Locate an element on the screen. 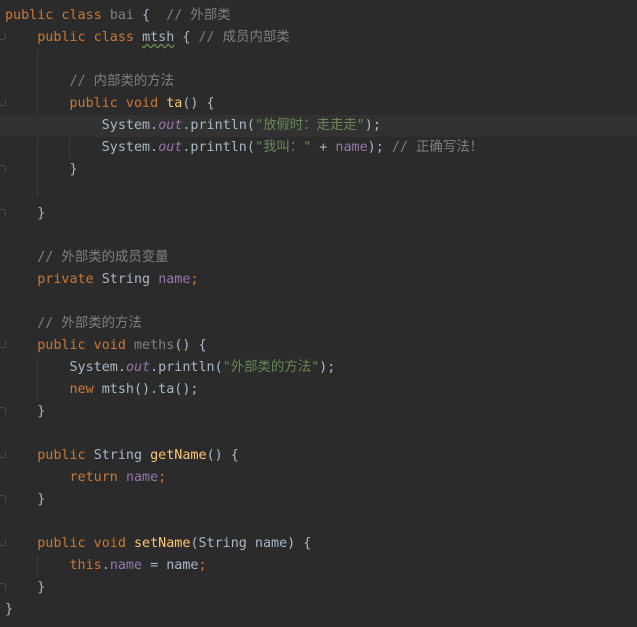  code-text: this.name = name; is located at coordinates (106, 566).